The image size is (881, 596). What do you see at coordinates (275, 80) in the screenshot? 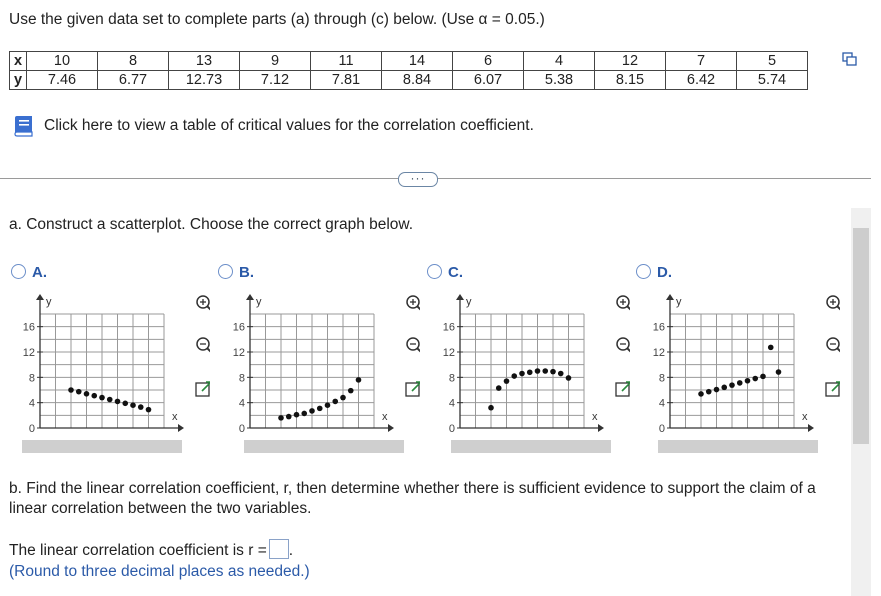
I see `table-cell: 7.12` at bounding box center [275, 80].